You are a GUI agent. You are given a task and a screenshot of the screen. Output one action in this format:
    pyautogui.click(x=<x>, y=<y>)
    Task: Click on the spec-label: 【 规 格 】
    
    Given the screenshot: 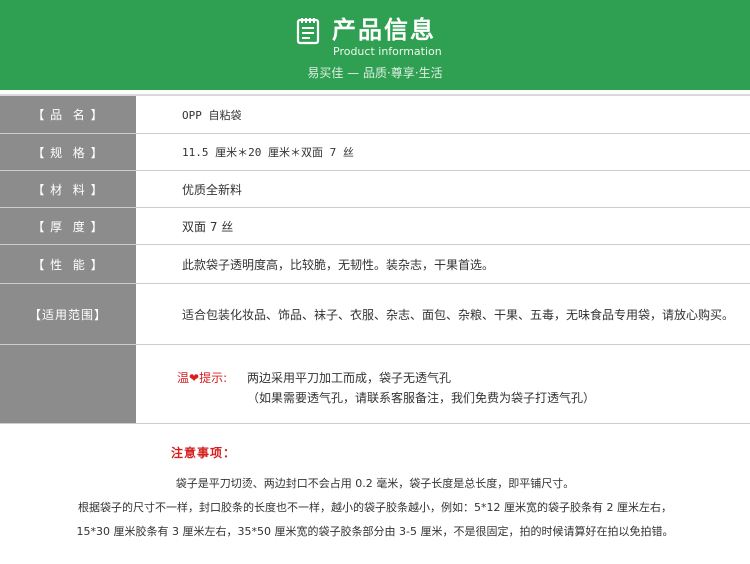 What is the action you would take?
    pyautogui.click(x=68, y=152)
    